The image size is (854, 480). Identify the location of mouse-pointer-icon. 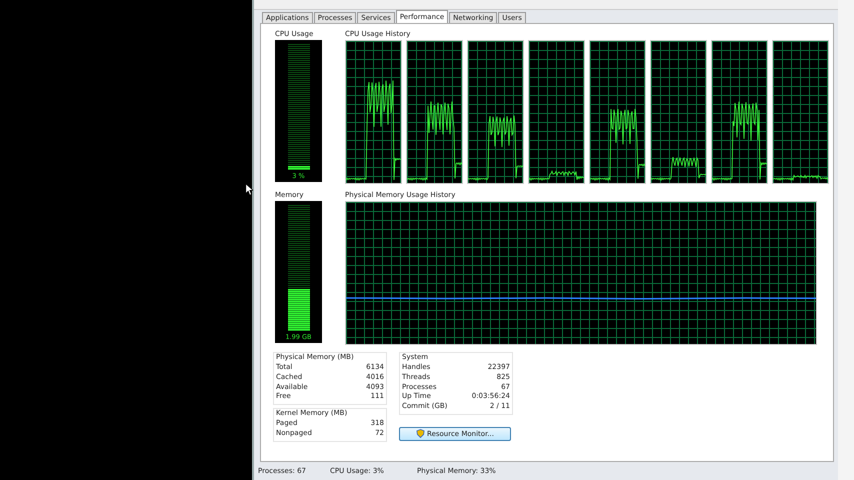
(249, 189).